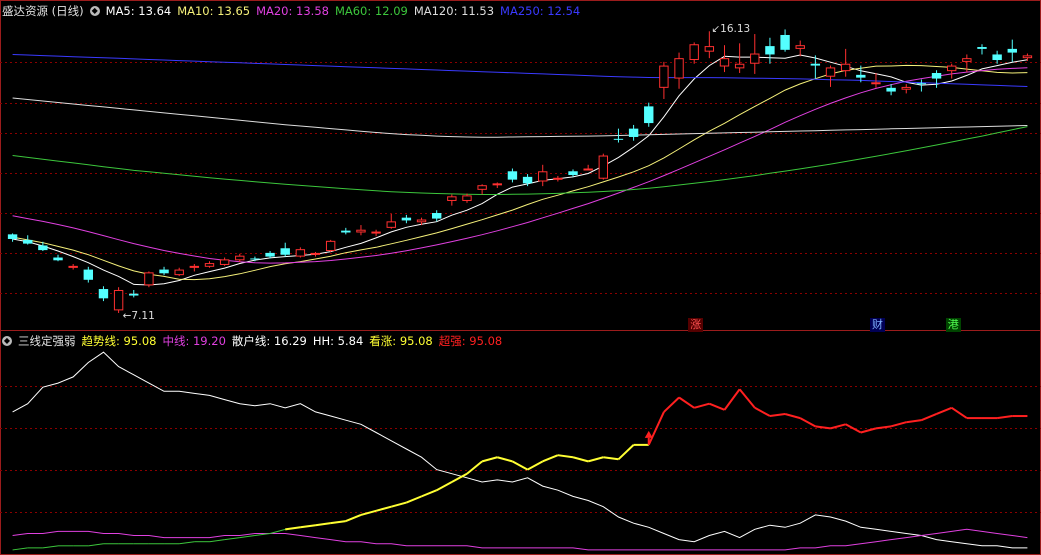  What do you see at coordinates (138, 11) in the screenshot?
I see `ma-legend-item-0: MA5: 13.64` at bounding box center [138, 11].